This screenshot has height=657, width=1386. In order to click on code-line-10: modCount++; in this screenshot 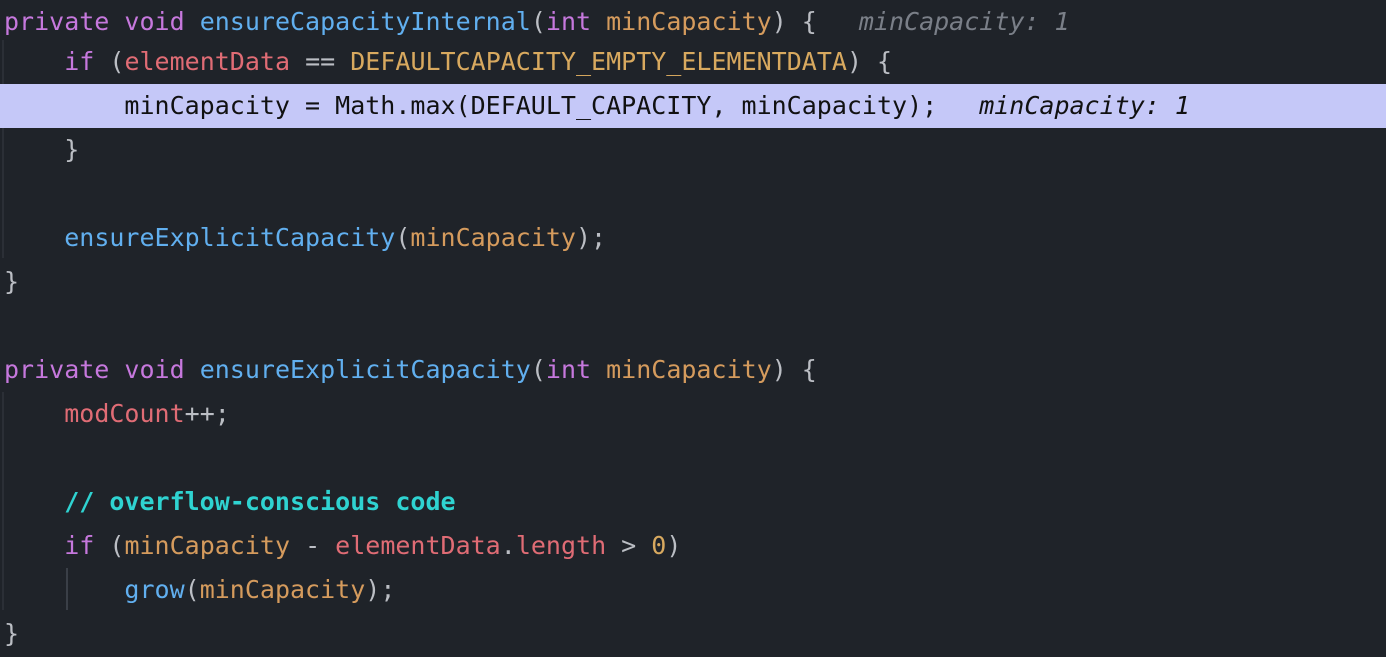, I will do `click(693, 414)`.